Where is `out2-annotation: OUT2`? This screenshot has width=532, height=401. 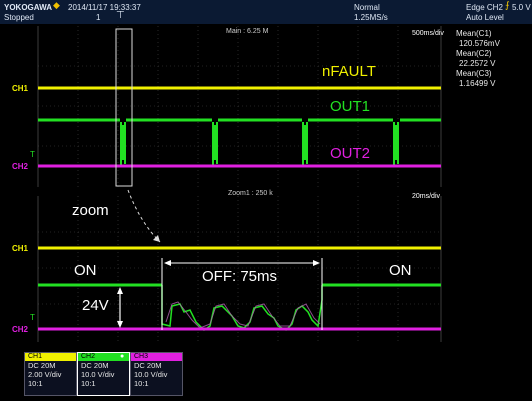
out2-annotation: OUT2 is located at coordinates (350, 153).